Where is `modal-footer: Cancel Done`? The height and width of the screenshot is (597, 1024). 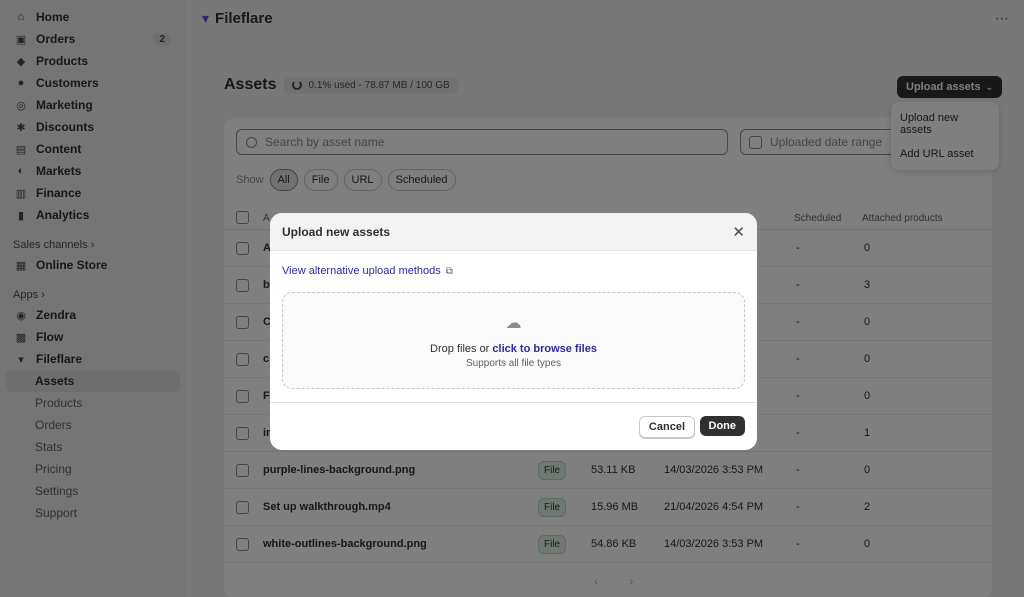
modal-footer: Cancel Done is located at coordinates (513, 426).